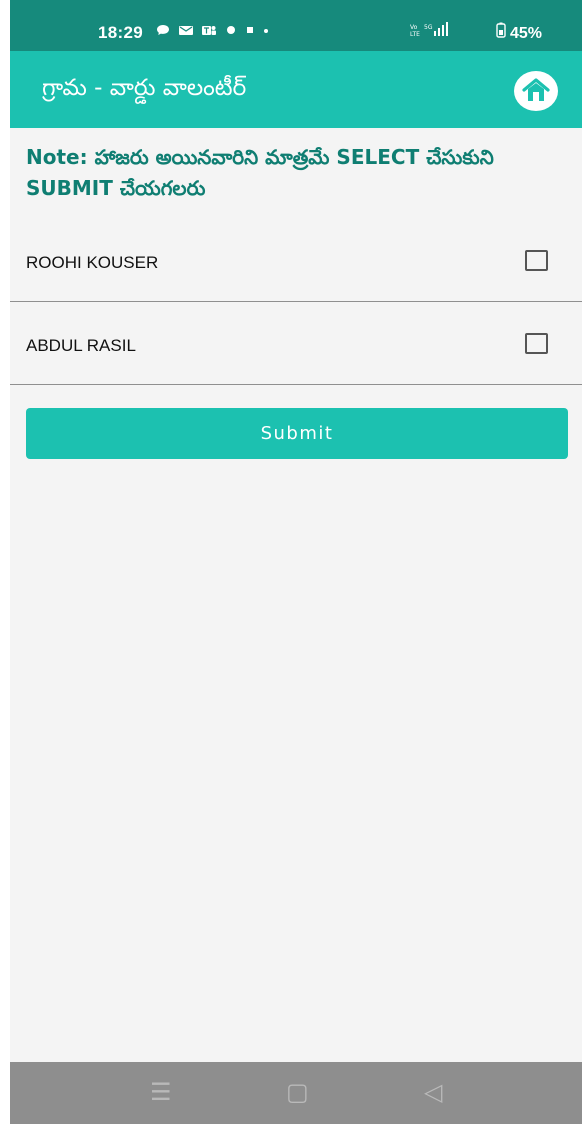  What do you see at coordinates (144, 88) in the screenshot?
I see `app-title: గ్రామ - వార్డు వాలంటీర్` at bounding box center [144, 88].